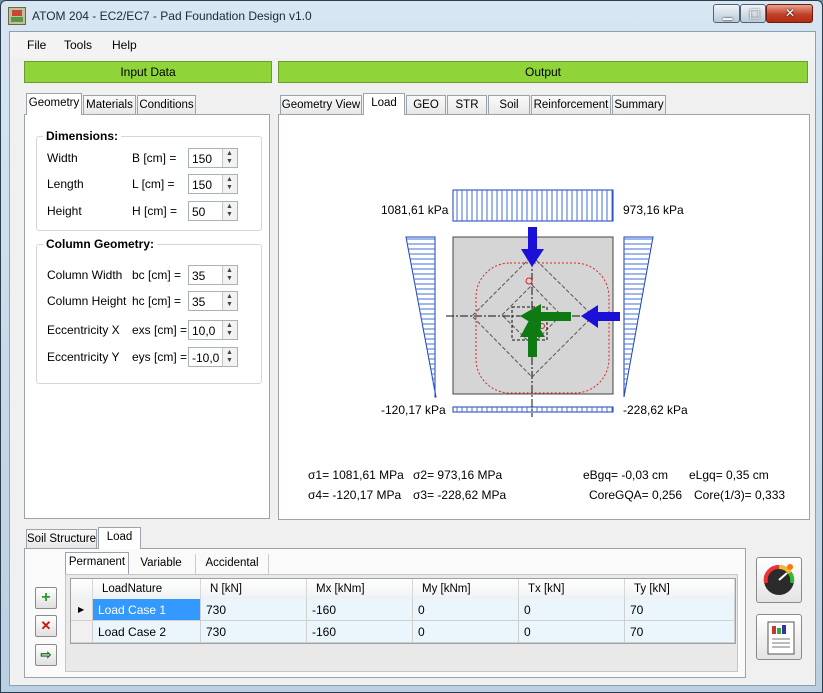 The height and width of the screenshot is (693, 823). I want to click on column-height-input: 35 ▲ ▼, so click(213, 301).